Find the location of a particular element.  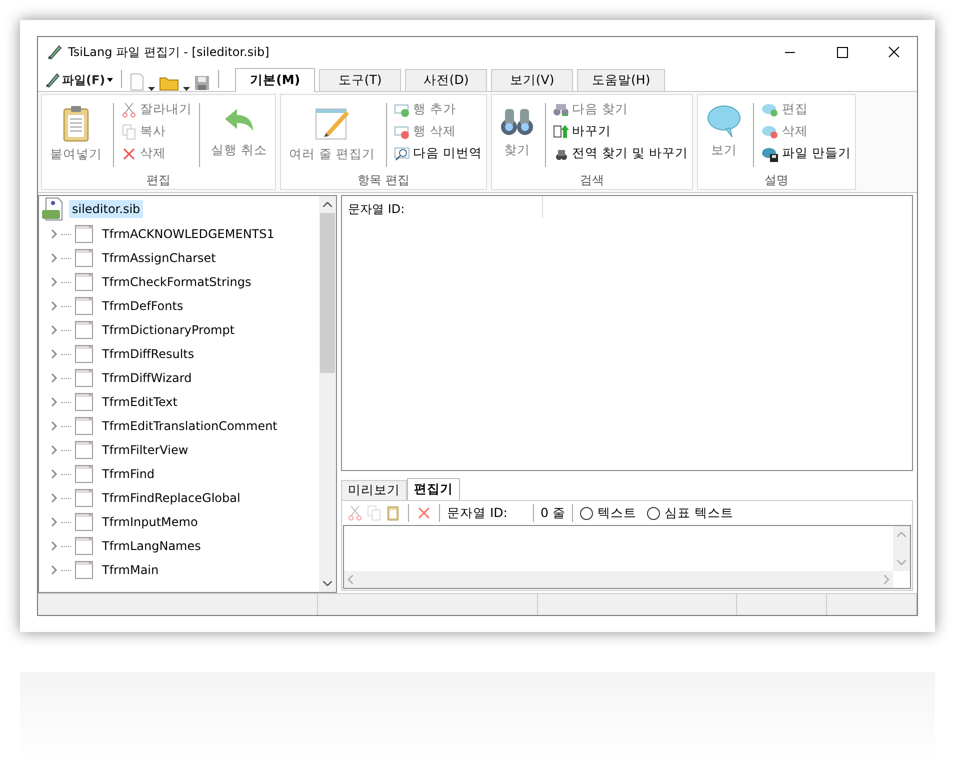

ribbon-tab: 기본(M) is located at coordinates (275, 80).